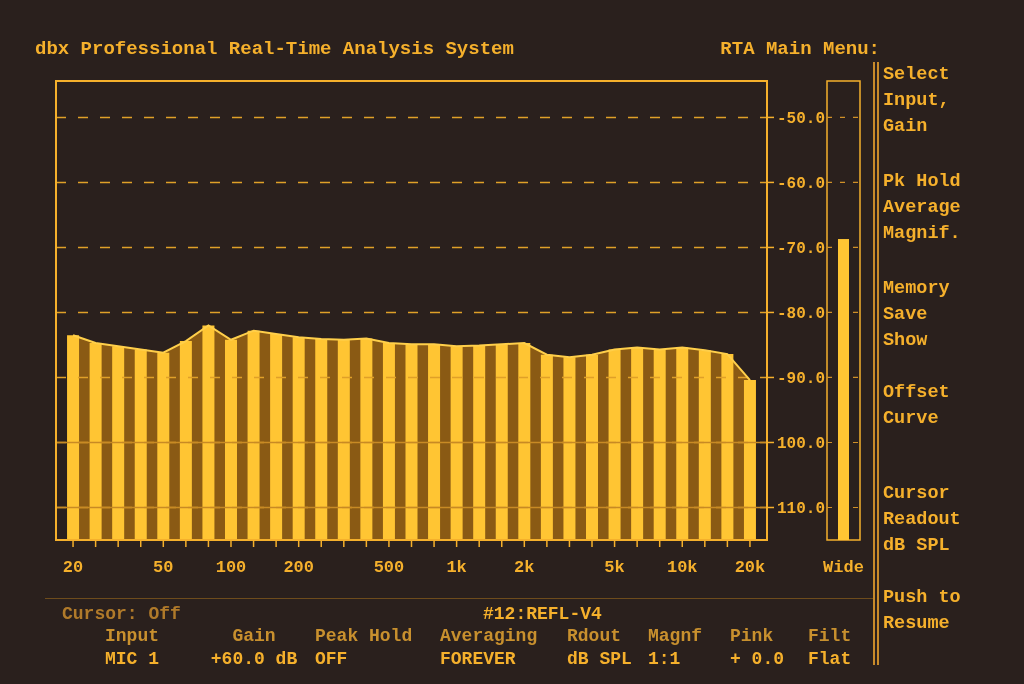 The image size is (1024, 684). Describe the element at coordinates (254, 659) in the screenshot. I see `setting-value: +60.0 dB` at that location.